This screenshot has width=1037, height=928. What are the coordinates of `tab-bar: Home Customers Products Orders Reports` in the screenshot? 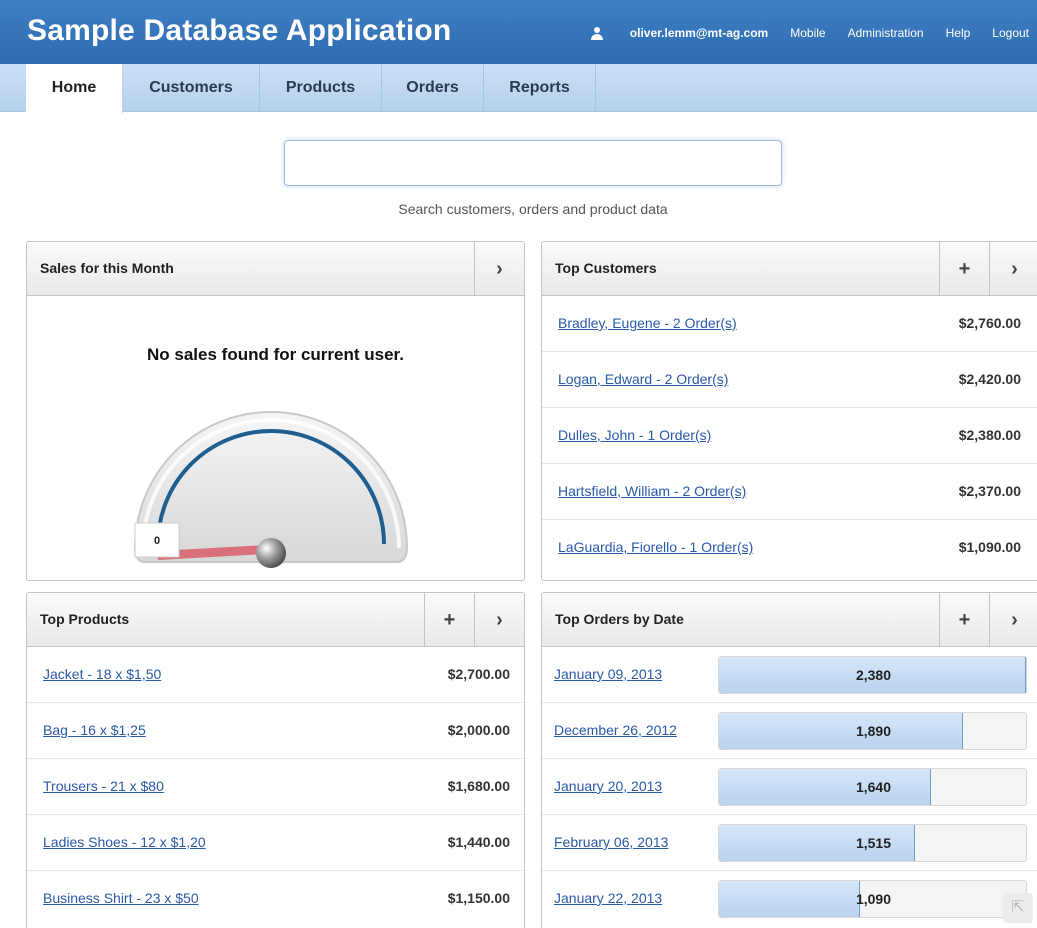 It's located at (518, 88).